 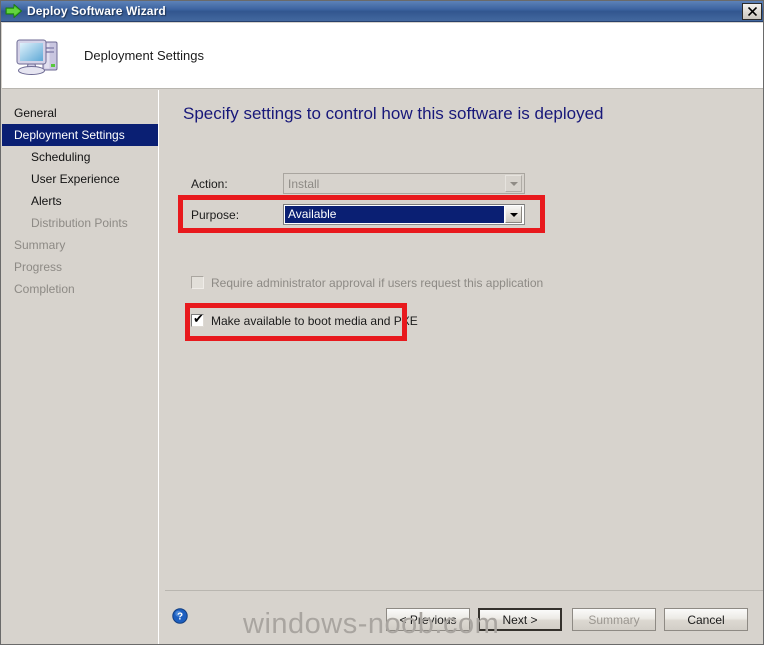 I want to click on action-field-row: Action: Install, so click(x=358, y=183).